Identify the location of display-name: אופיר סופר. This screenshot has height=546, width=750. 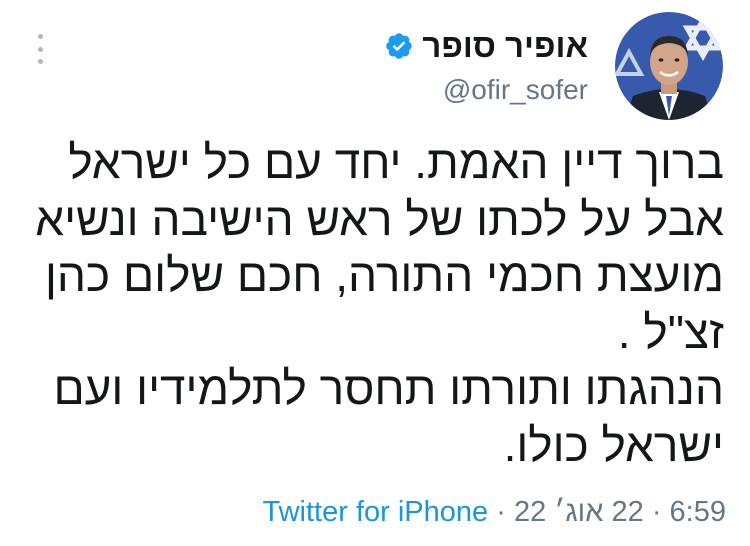
(505, 46).